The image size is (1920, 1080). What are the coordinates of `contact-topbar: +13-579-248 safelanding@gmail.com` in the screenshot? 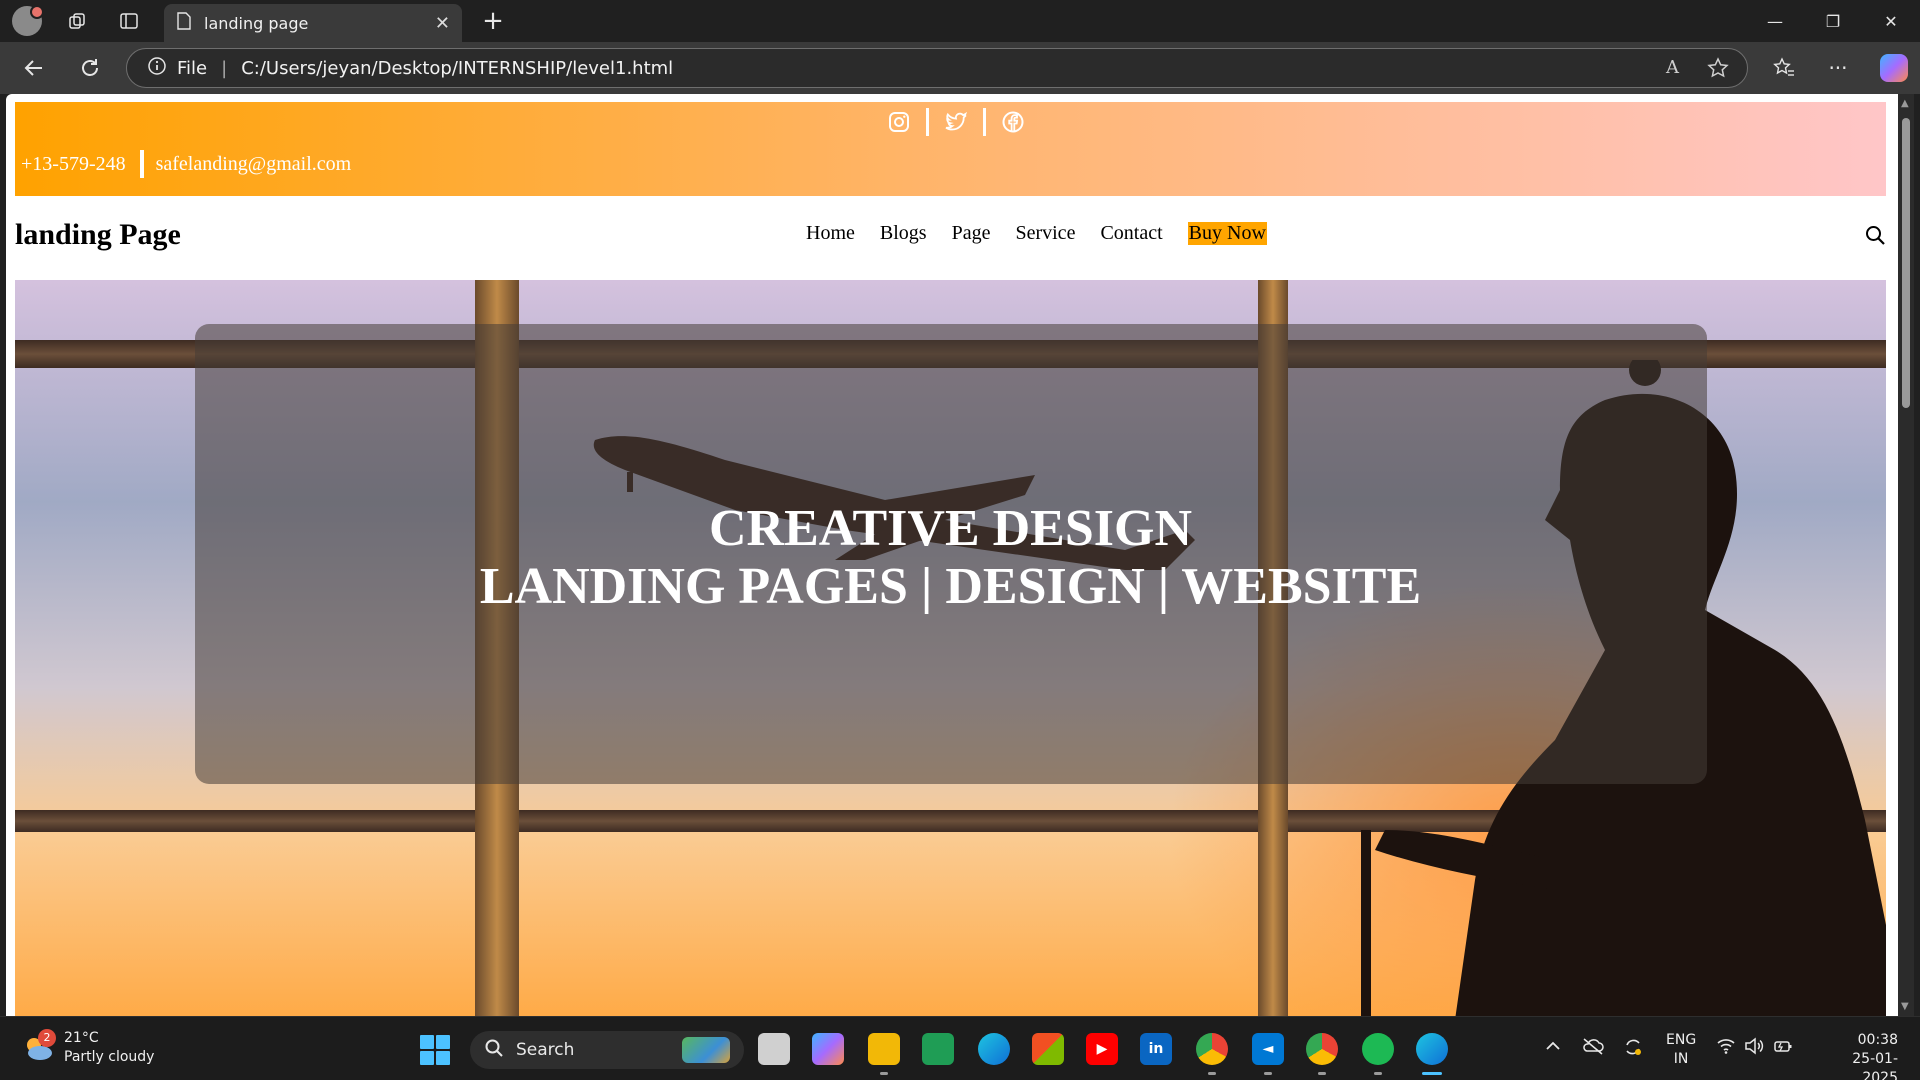 It's located at (950, 149).